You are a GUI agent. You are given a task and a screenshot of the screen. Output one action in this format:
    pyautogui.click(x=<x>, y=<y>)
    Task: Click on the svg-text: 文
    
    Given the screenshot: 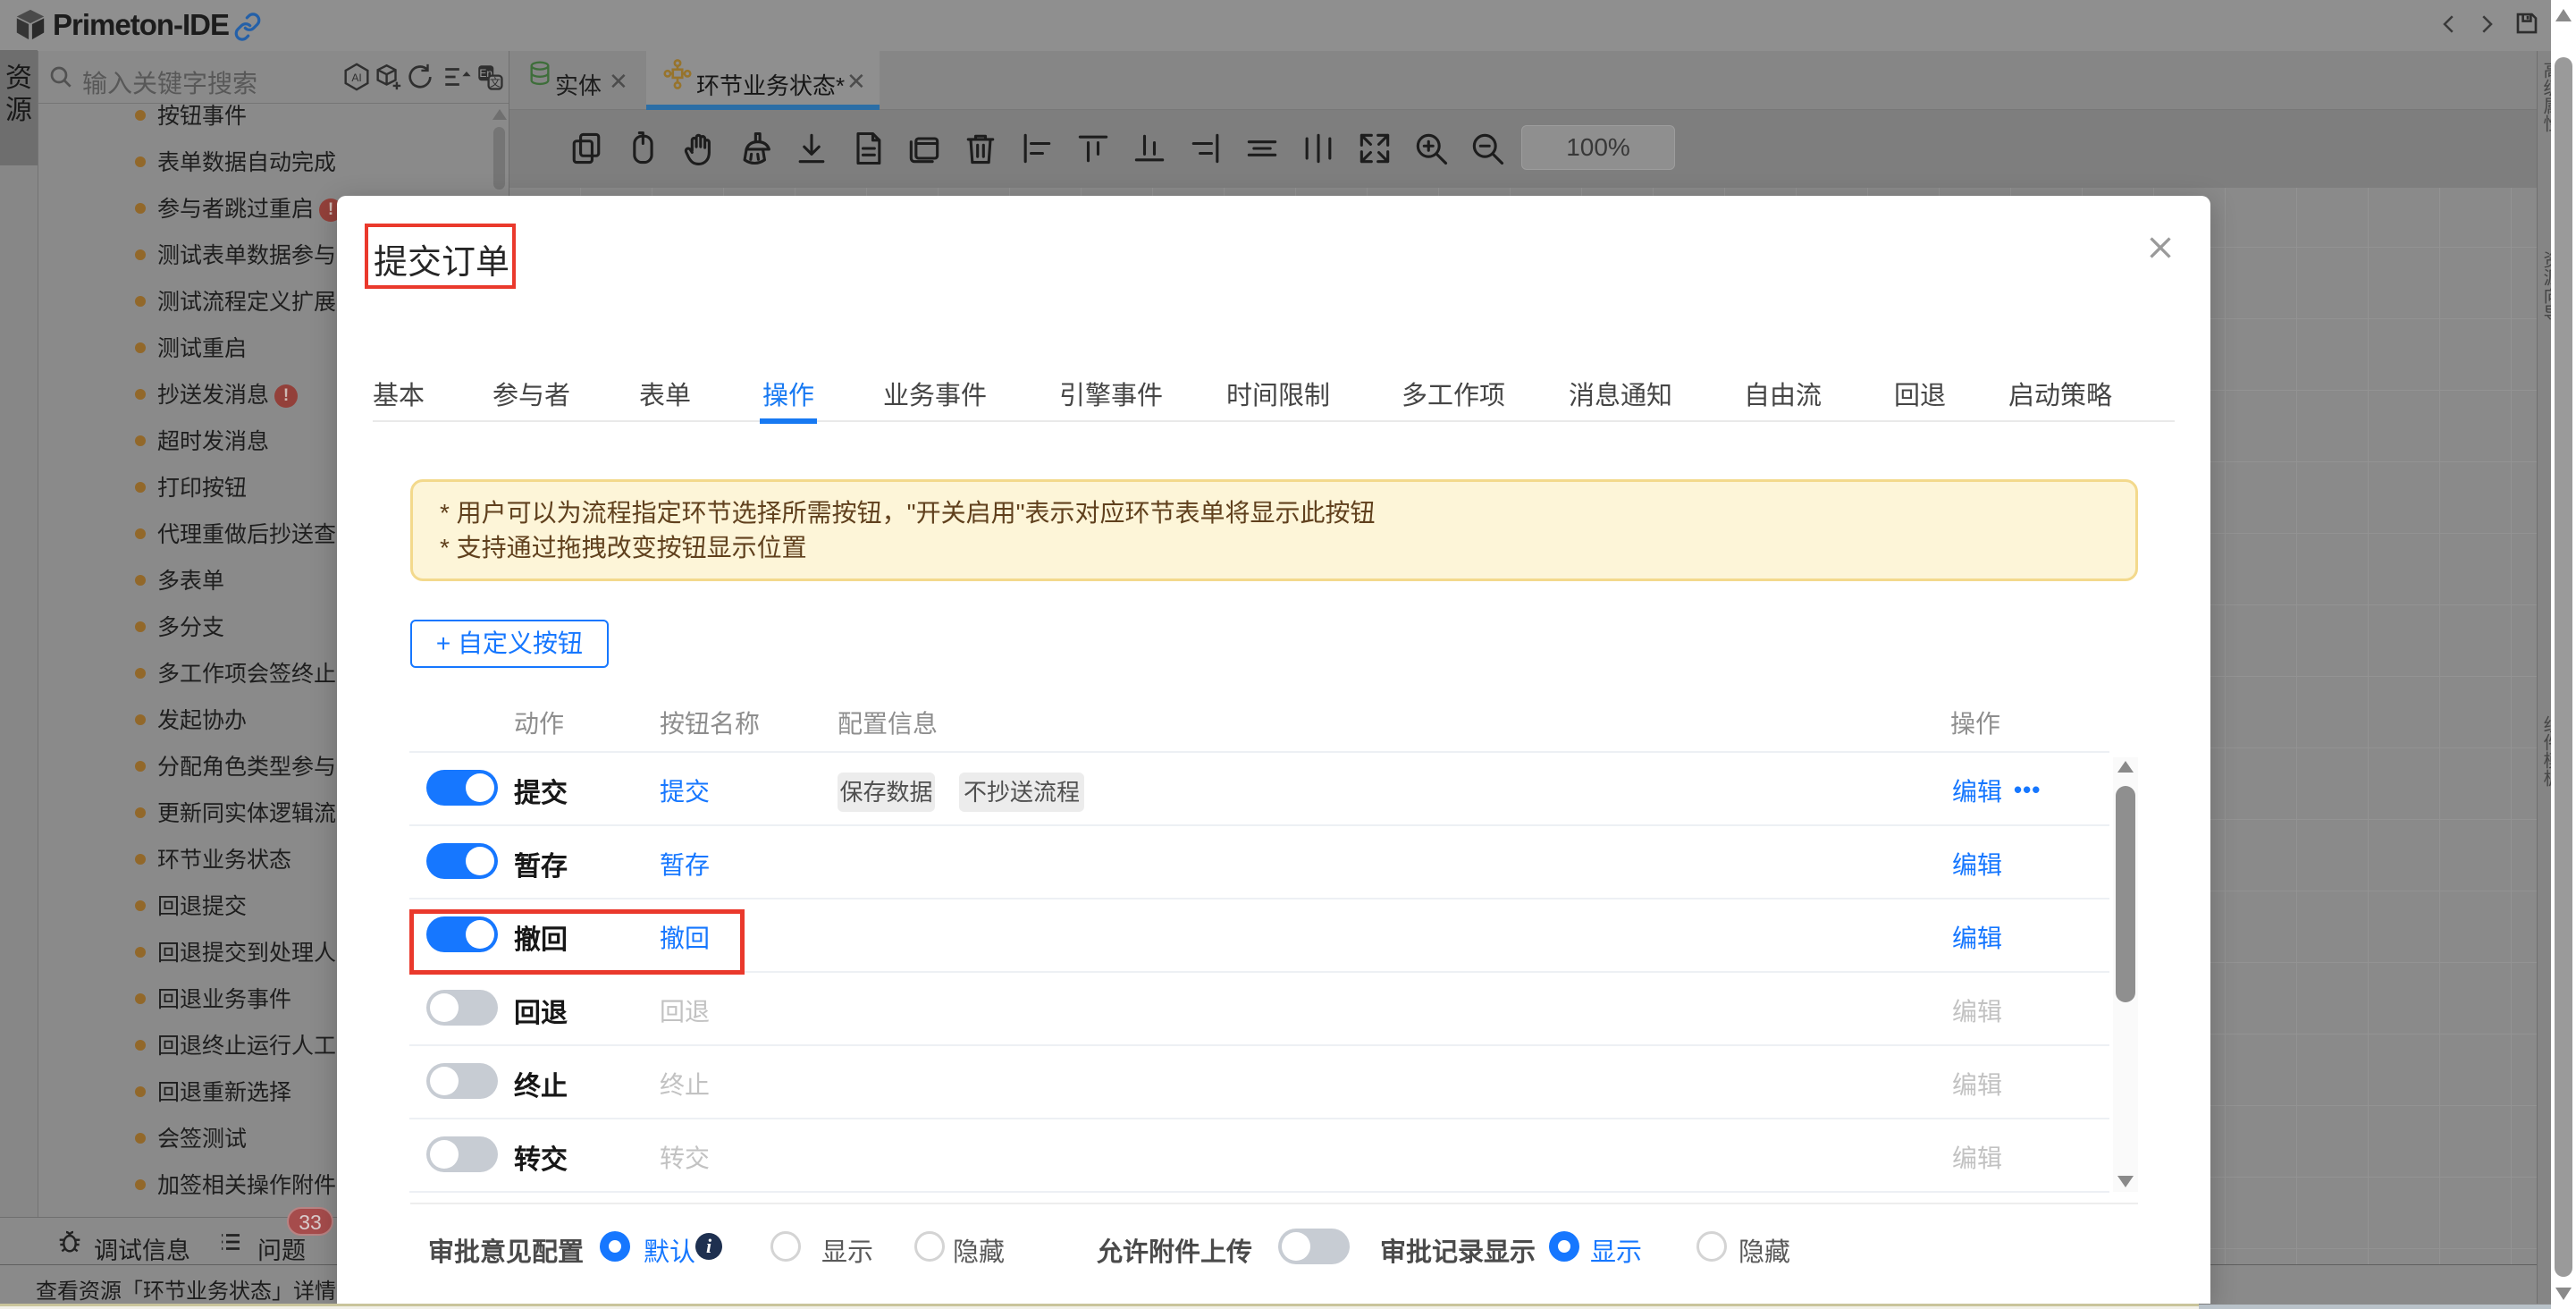 What is the action you would take?
    pyautogui.click(x=496, y=82)
    